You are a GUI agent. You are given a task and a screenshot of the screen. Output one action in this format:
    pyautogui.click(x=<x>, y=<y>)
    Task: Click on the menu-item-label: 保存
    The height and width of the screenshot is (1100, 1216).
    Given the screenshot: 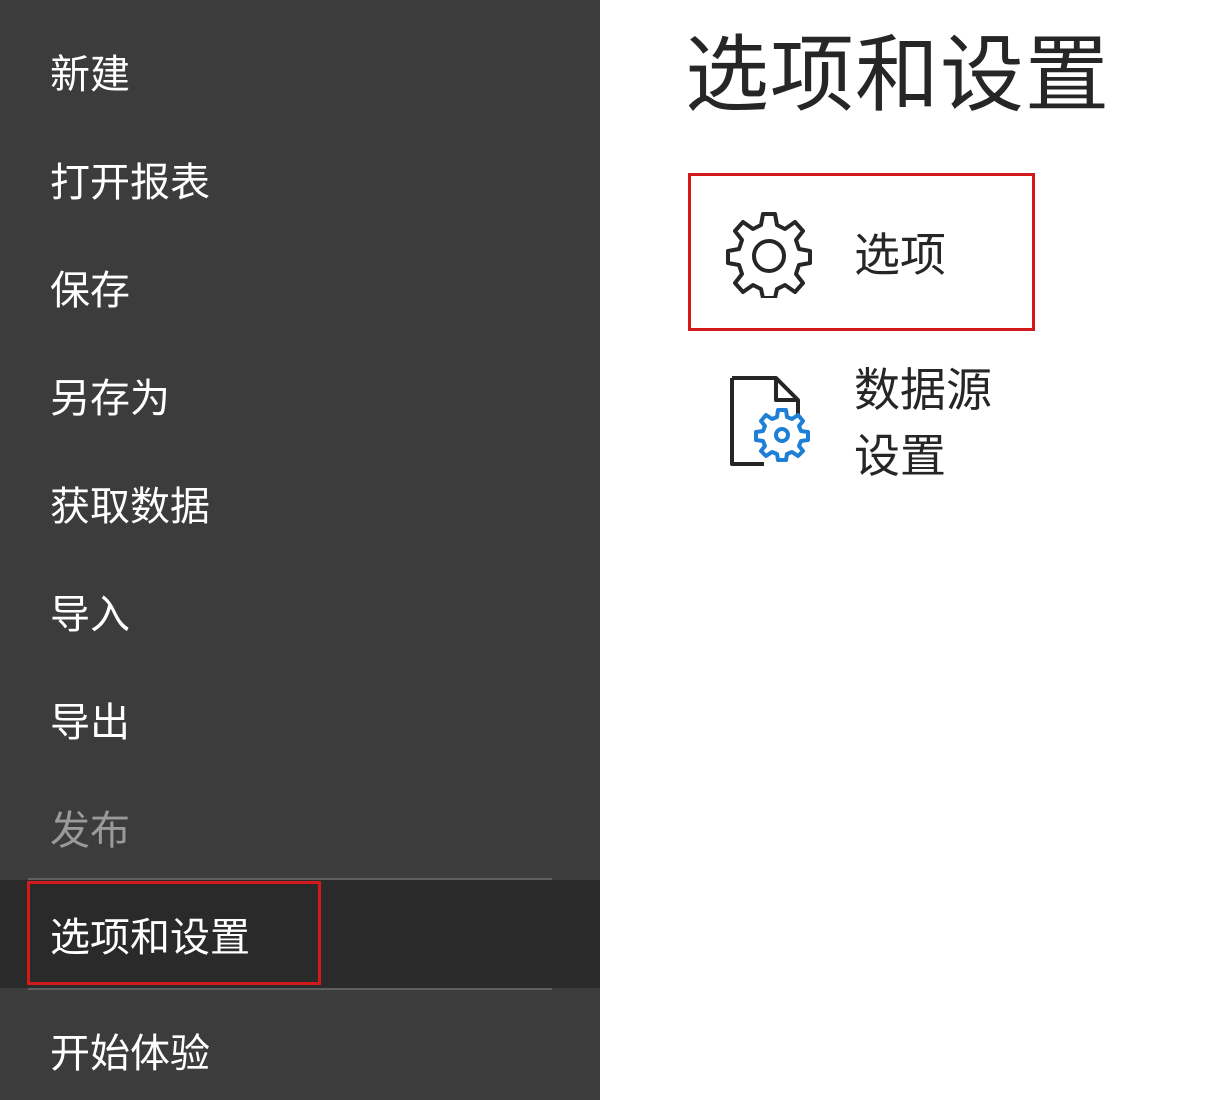 What is the action you would take?
    pyautogui.click(x=90, y=291)
    